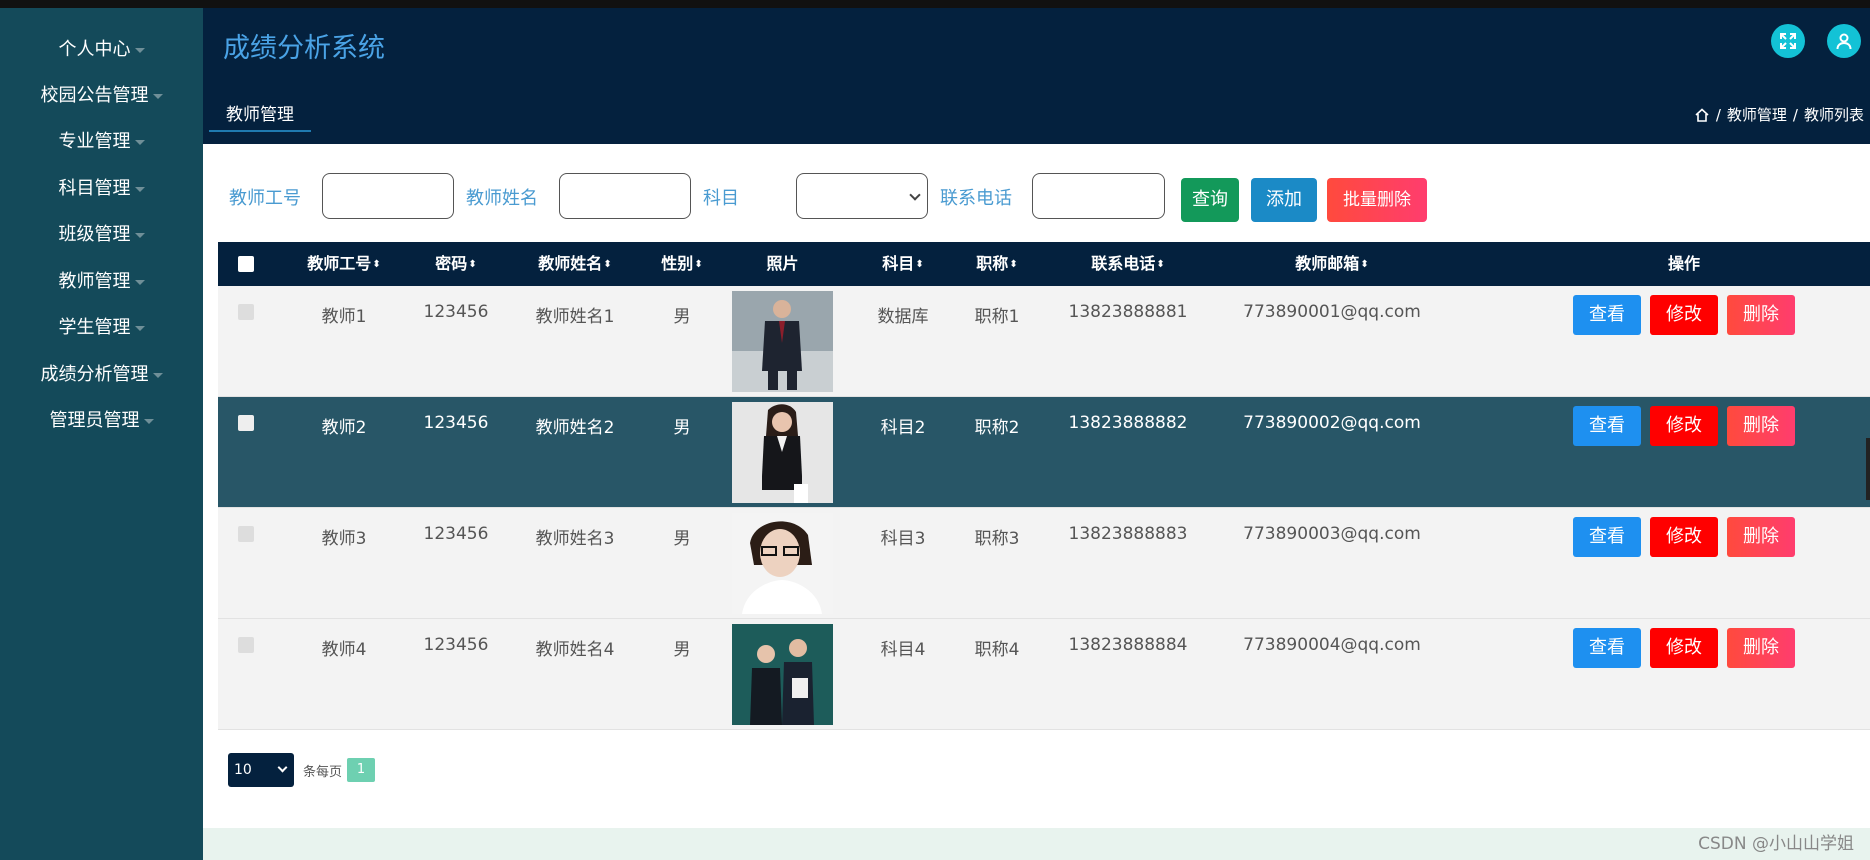 The width and height of the screenshot is (1870, 860). Describe the element at coordinates (898, 263) in the screenshot. I see `column-header-label: 科目` at that location.